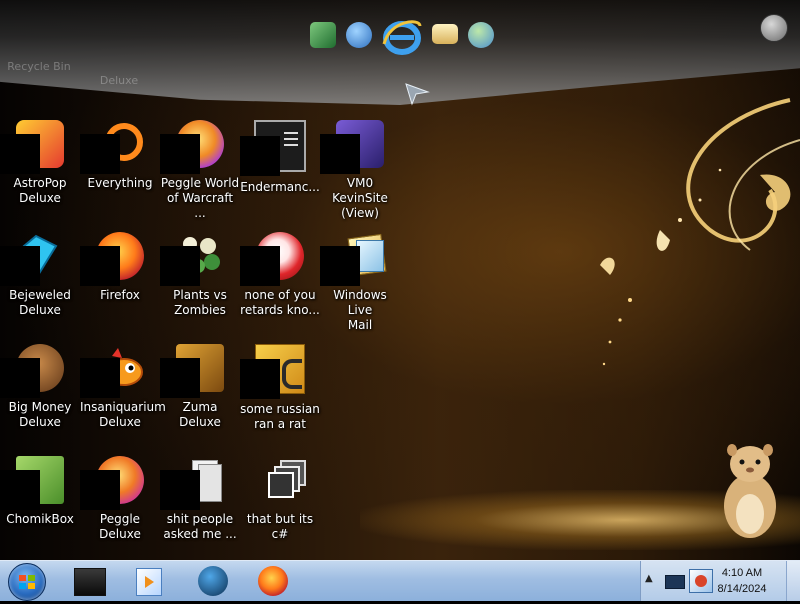  I want to click on clock-date: 8/14/2024, so click(742, 589).